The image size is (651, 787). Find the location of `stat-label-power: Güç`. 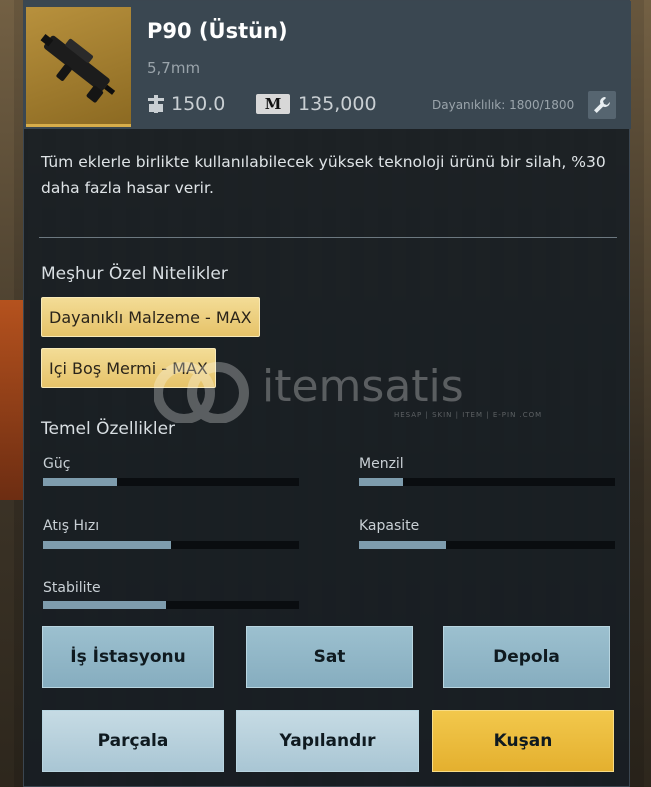

stat-label-power: Güç is located at coordinates (57, 464).